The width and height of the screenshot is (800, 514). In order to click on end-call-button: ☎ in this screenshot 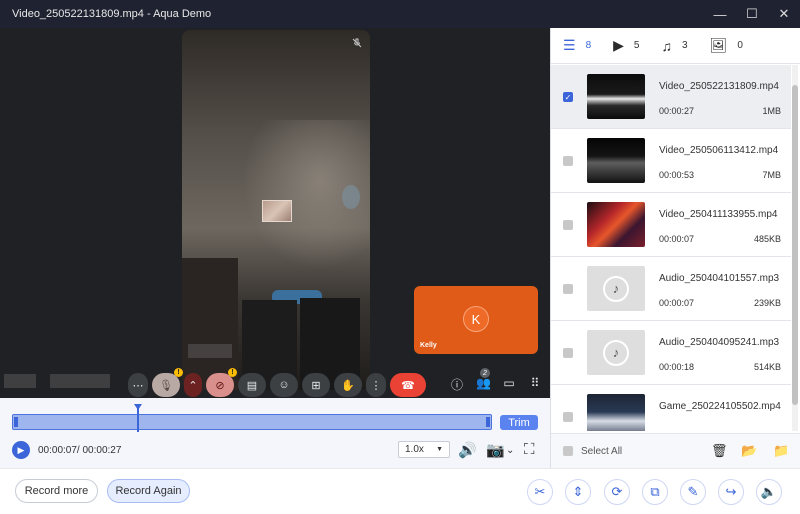, I will do `click(408, 385)`.